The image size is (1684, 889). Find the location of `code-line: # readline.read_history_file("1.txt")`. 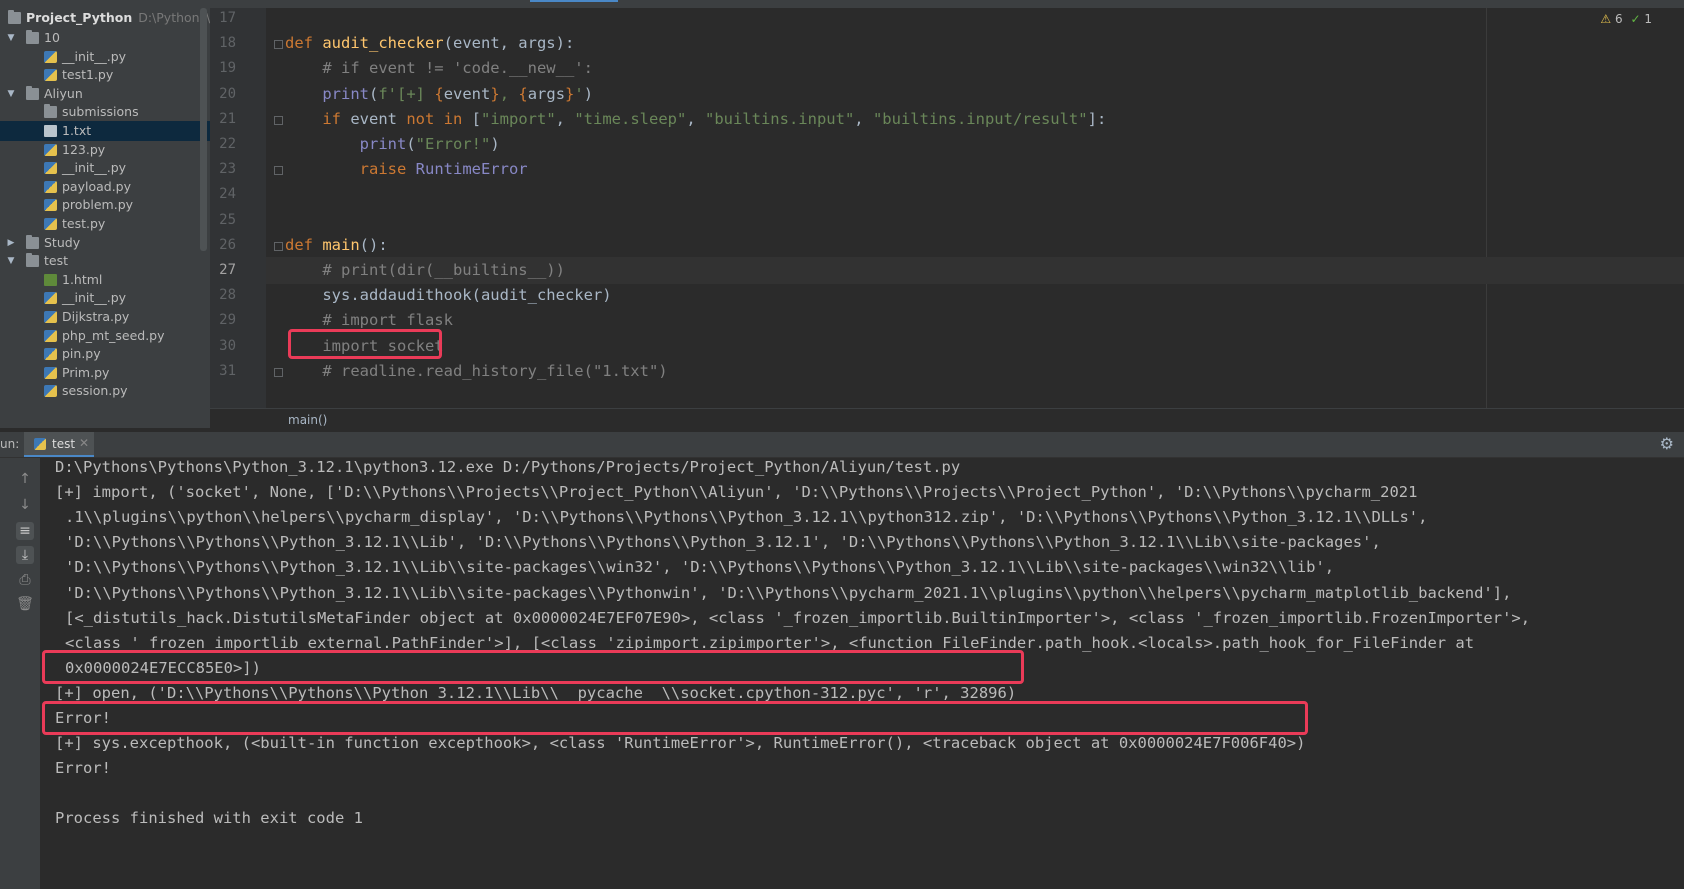

code-line: # readline.read_history_file("1.txt") is located at coordinates (476, 371).